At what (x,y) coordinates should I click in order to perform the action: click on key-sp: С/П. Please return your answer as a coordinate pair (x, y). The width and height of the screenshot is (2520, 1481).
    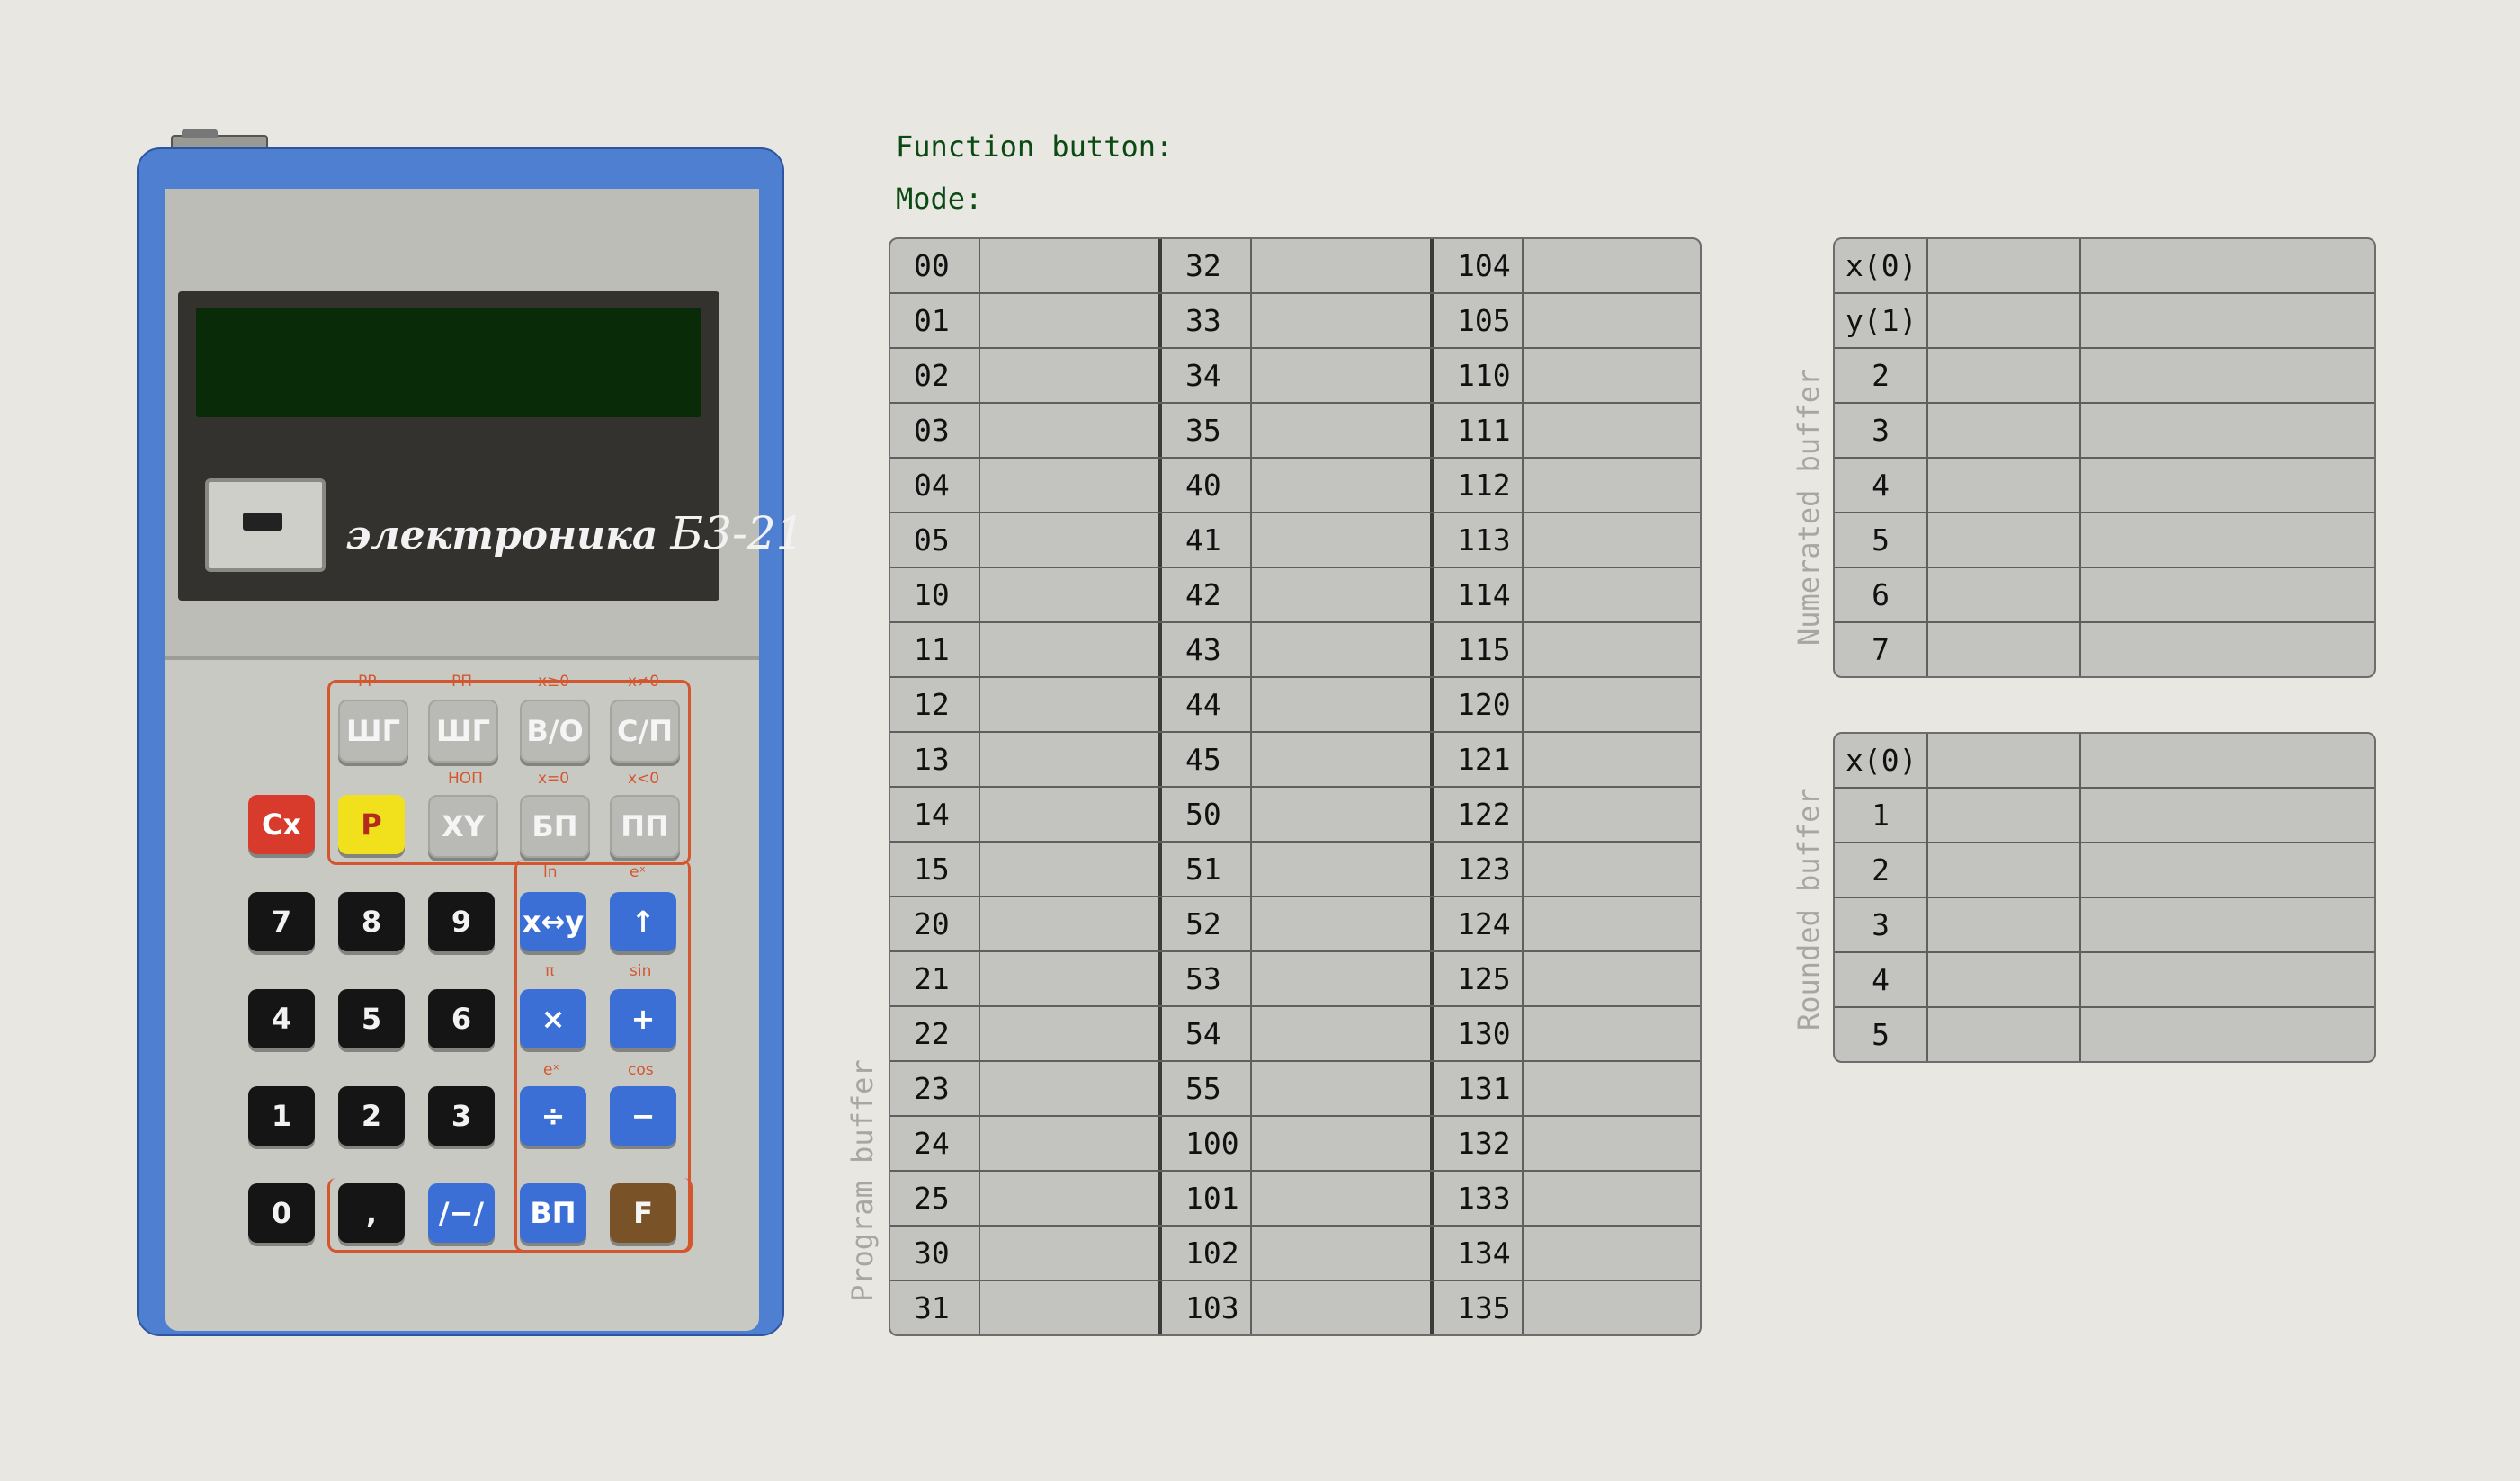
    Looking at the image, I should click on (645, 731).